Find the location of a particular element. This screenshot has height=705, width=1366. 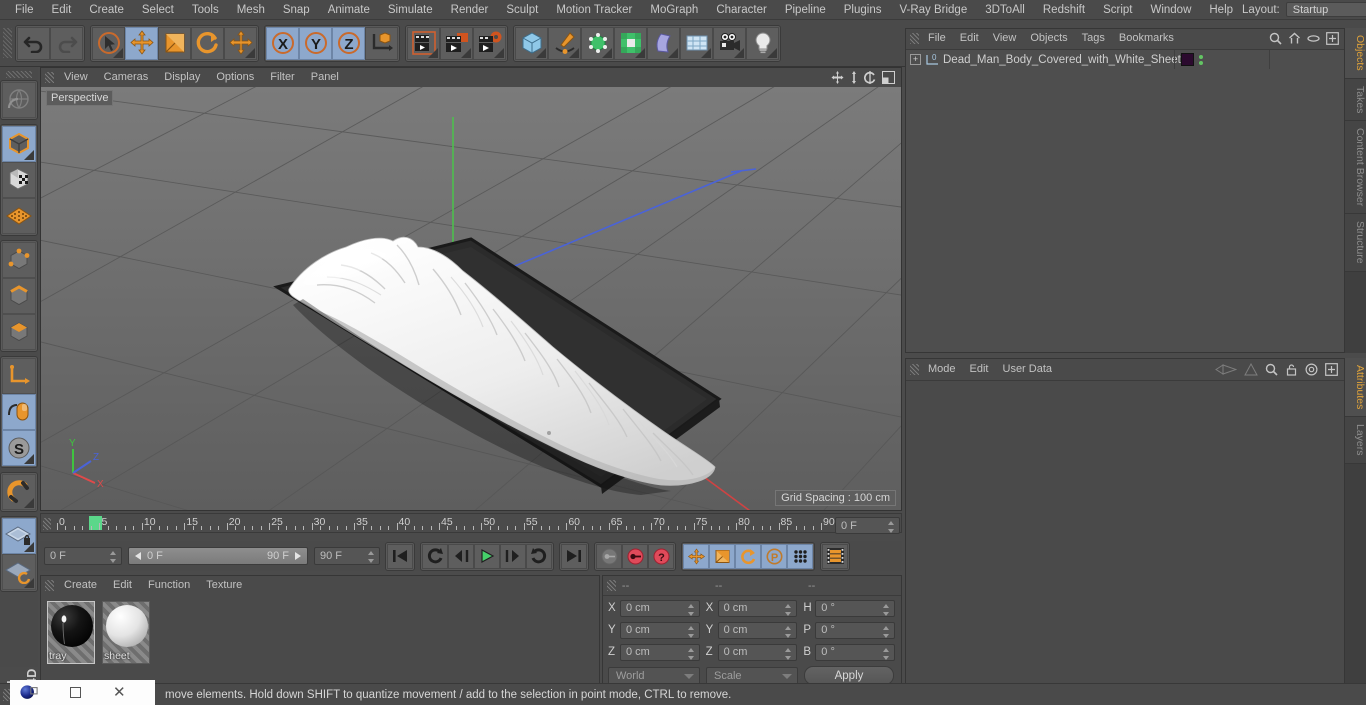

rotate-tool is located at coordinates (207, 43).